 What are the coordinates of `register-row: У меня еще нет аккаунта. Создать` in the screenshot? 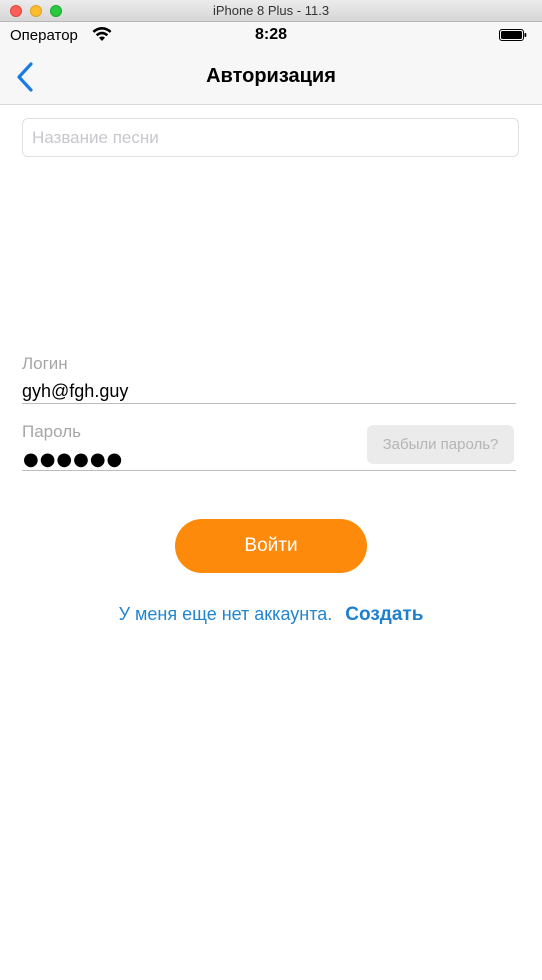 It's located at (271, 615).